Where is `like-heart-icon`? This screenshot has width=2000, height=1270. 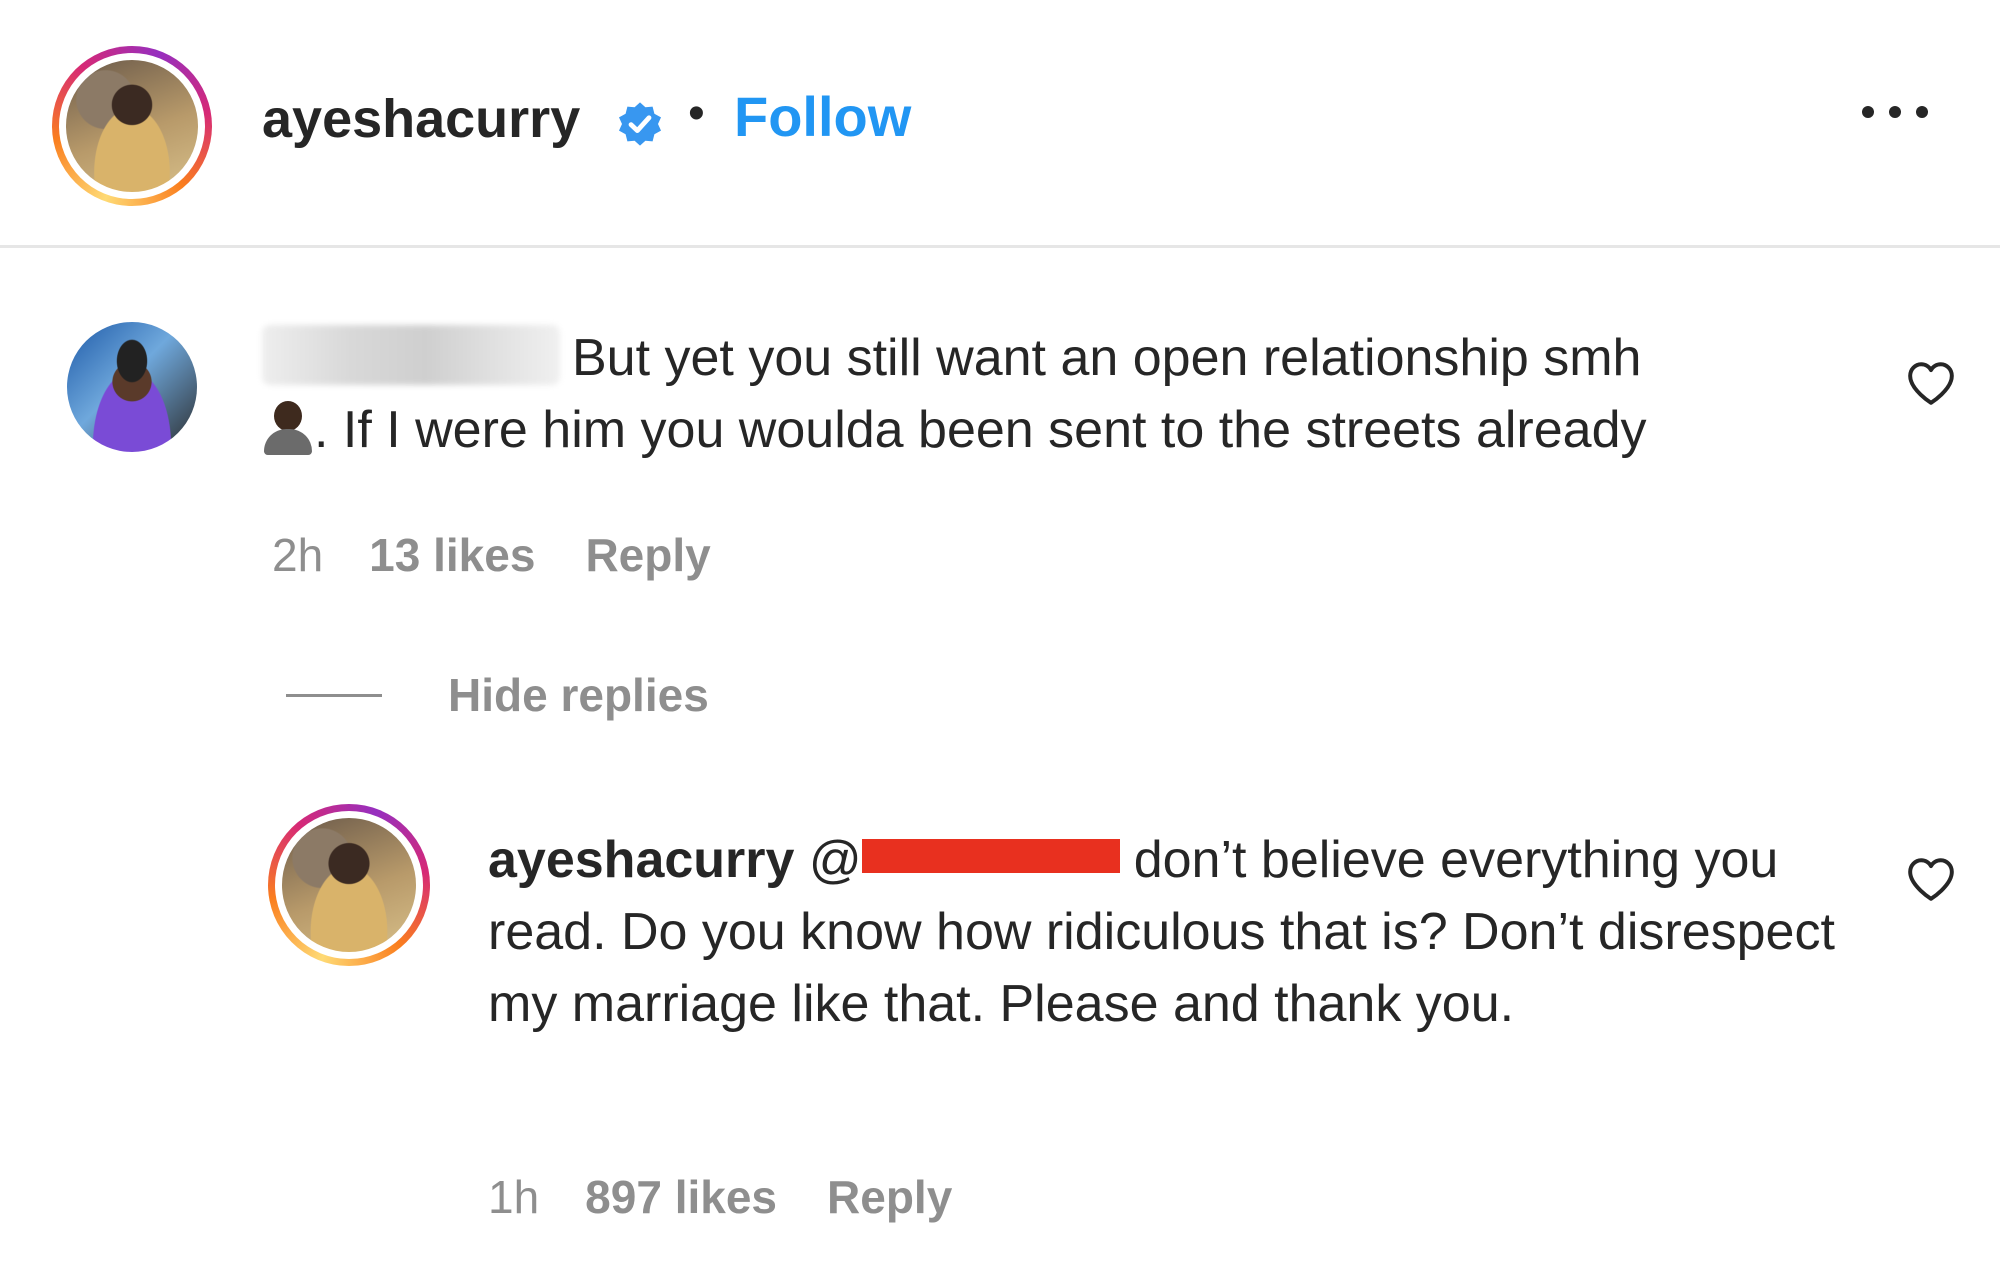 like-heart-icon is located at coordinates (1931, 383).